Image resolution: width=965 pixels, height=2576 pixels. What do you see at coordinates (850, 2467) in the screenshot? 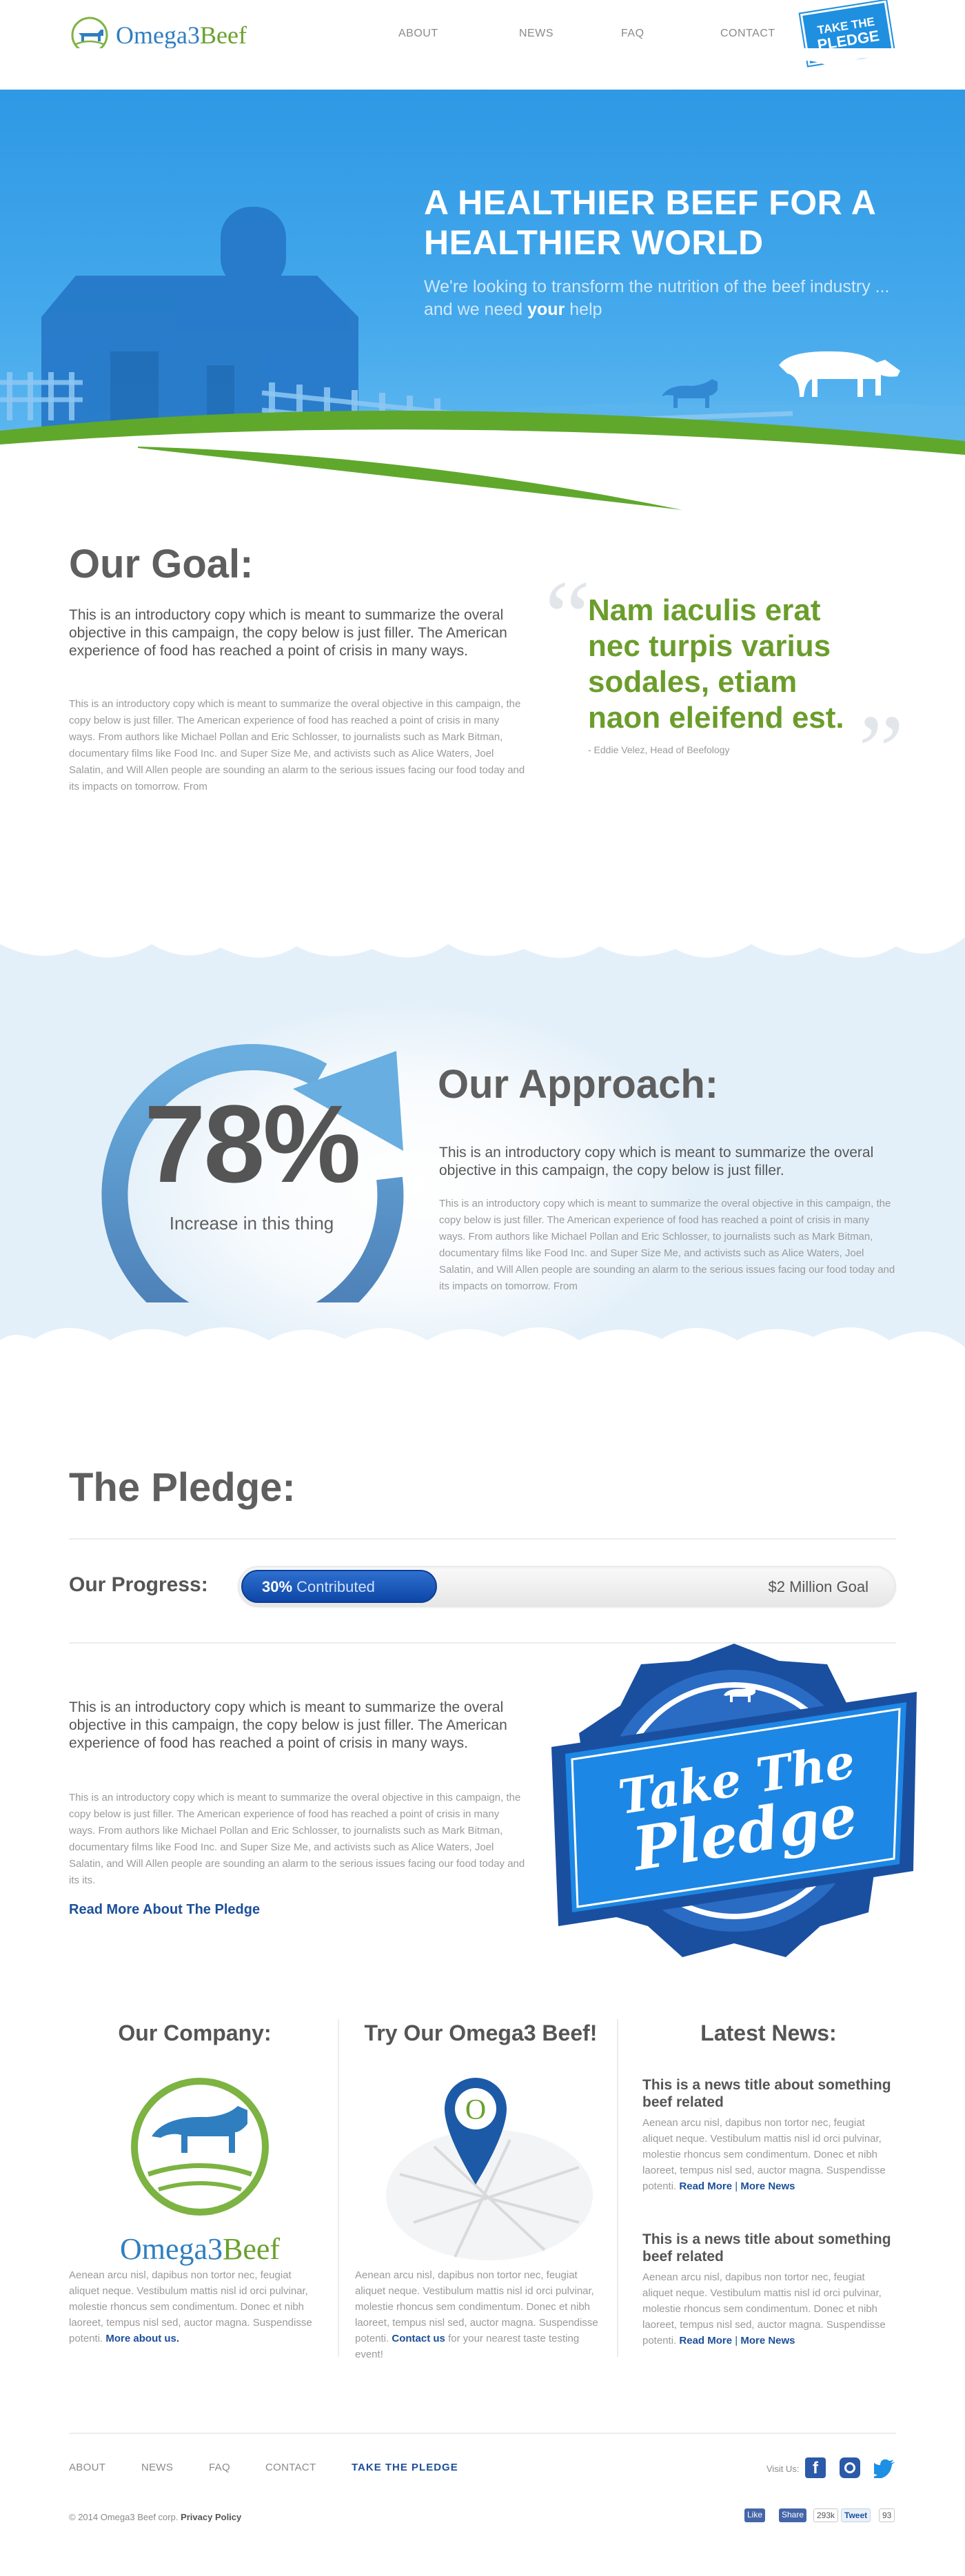
I see `instagram-icon` at bounding box center [850, 2467].